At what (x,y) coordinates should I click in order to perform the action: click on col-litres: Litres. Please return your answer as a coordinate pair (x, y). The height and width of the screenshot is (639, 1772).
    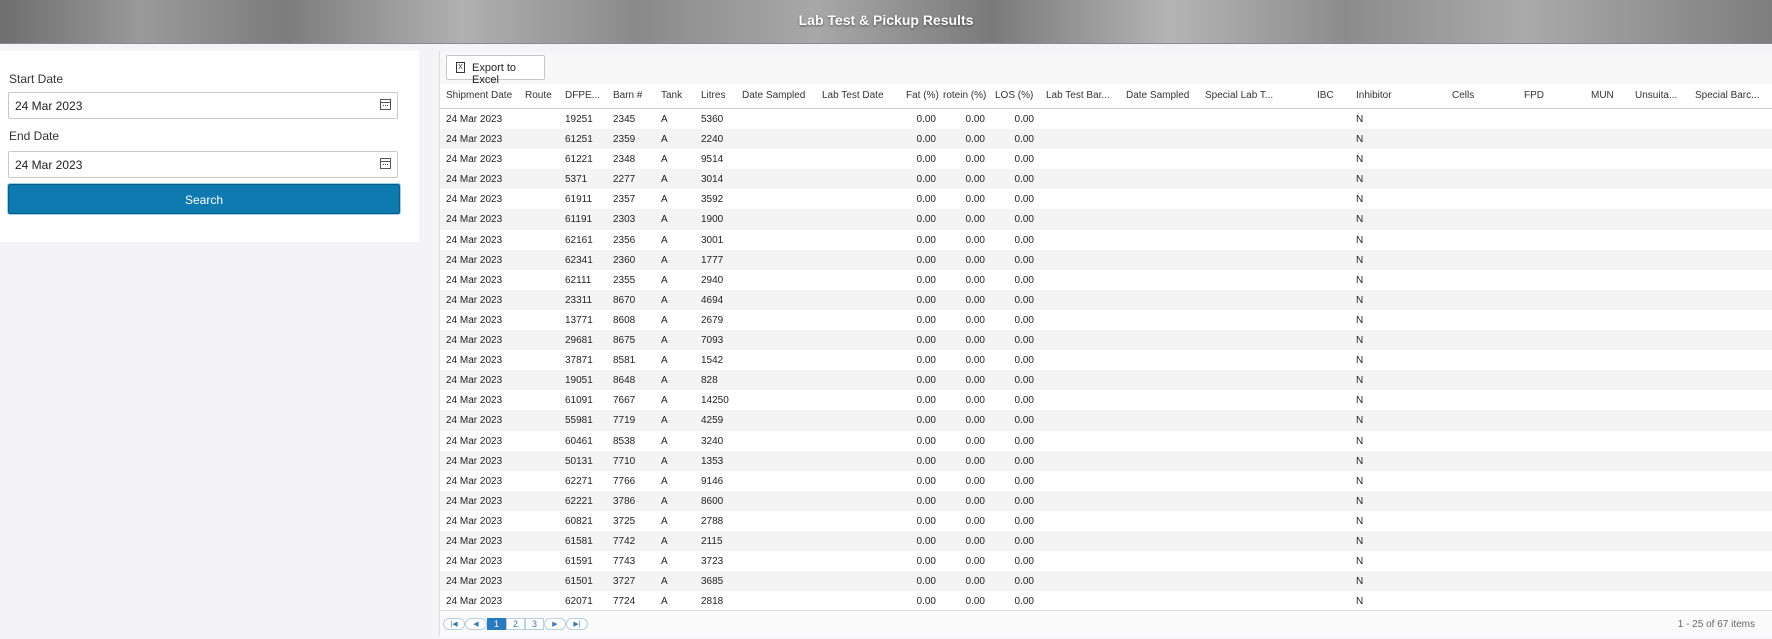
    Looking at the image, I should click on (713, 95).